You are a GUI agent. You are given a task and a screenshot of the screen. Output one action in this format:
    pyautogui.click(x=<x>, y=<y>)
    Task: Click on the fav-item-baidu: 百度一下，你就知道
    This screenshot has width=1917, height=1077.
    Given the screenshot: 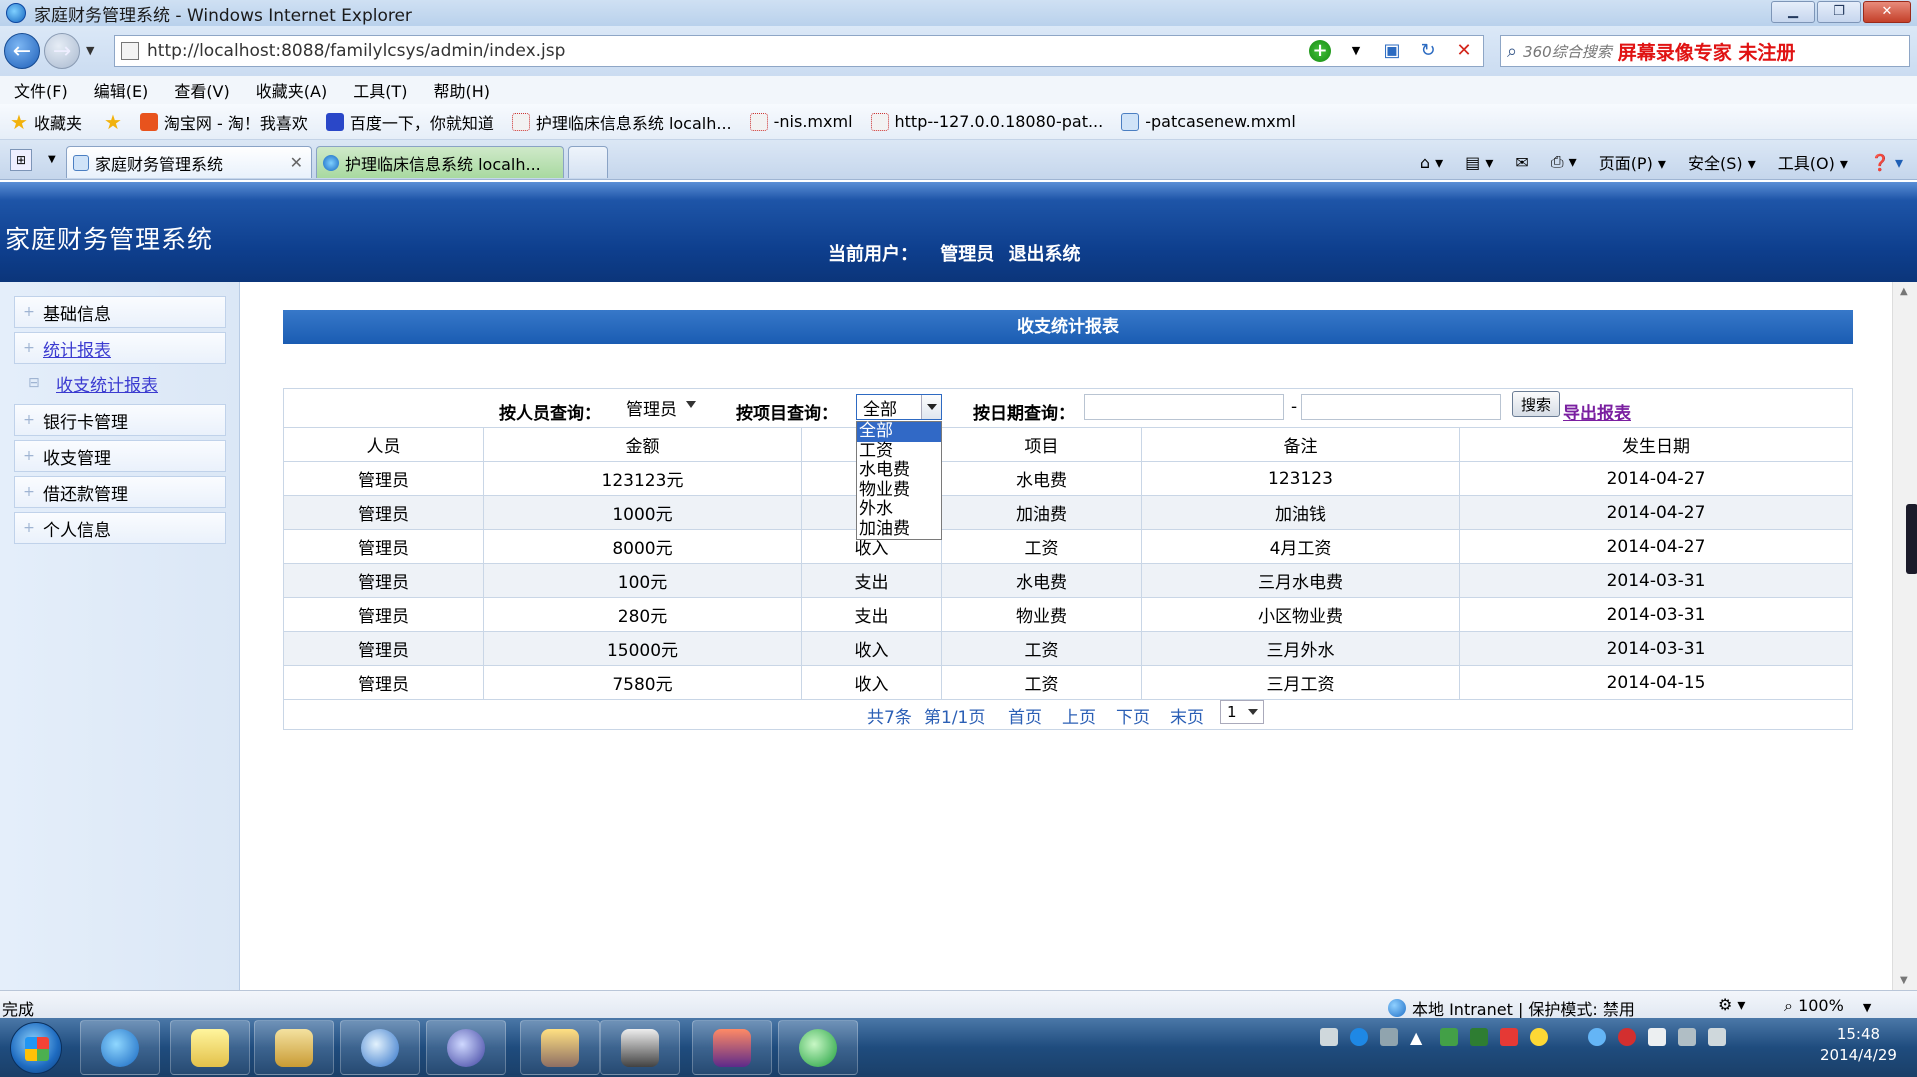 What is the action you would take?
    pyautogui.click(x=409, y=122)
    